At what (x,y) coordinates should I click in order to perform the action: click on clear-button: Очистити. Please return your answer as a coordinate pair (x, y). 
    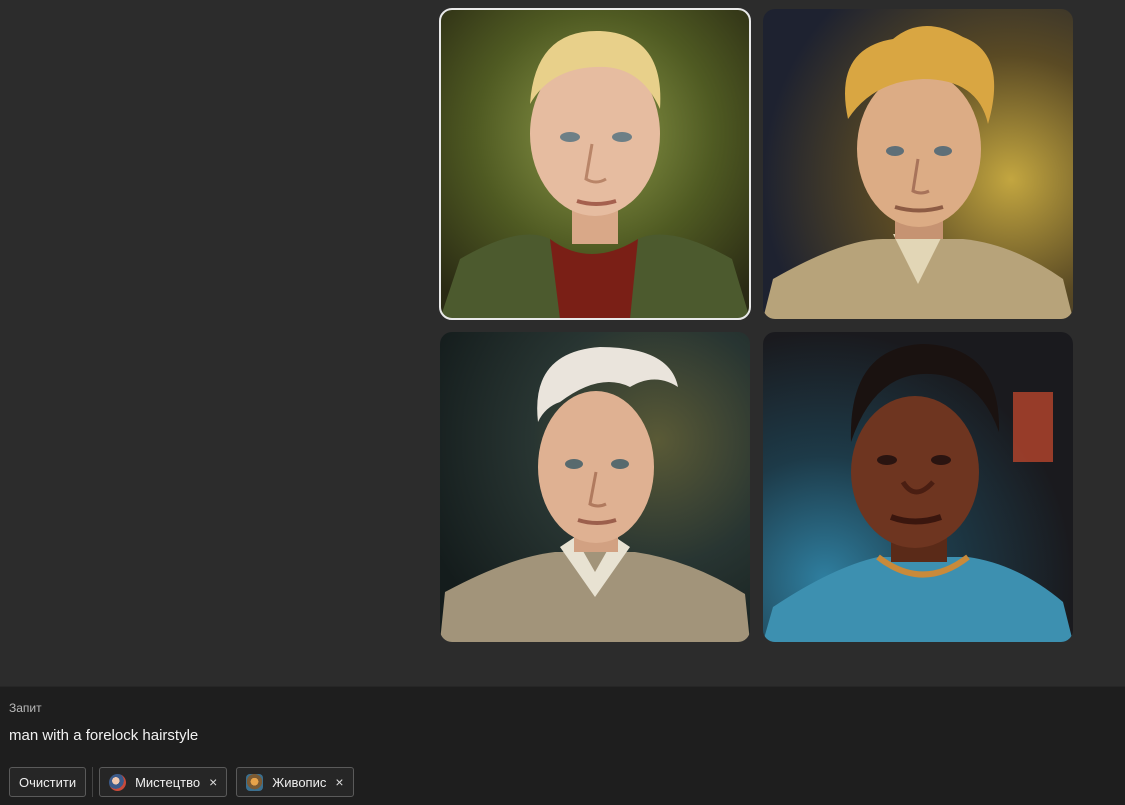
    Looking at the image, I should click on (48, 782).